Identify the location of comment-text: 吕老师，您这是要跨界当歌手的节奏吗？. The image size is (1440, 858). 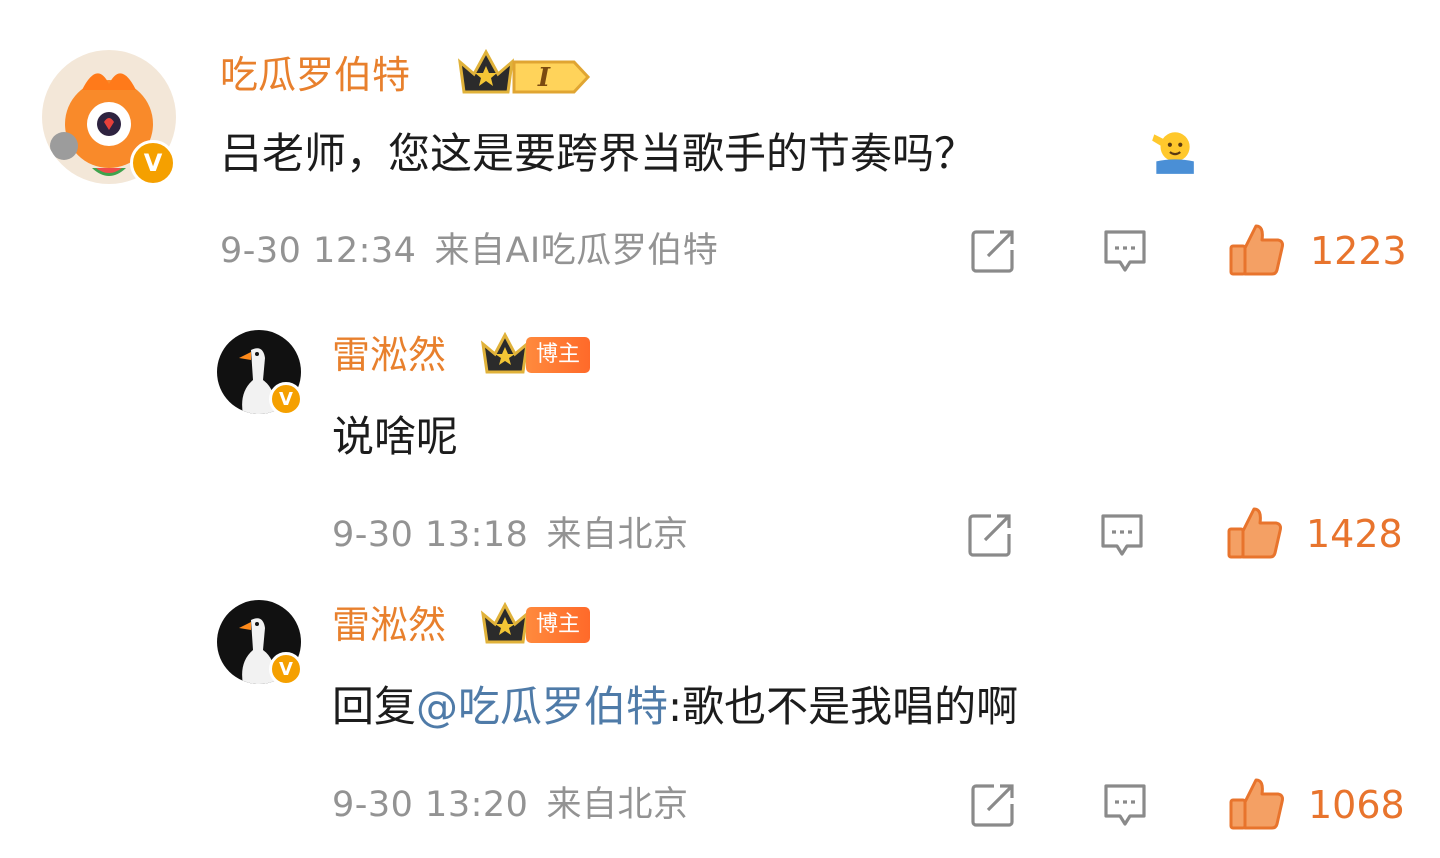
(598, 154).